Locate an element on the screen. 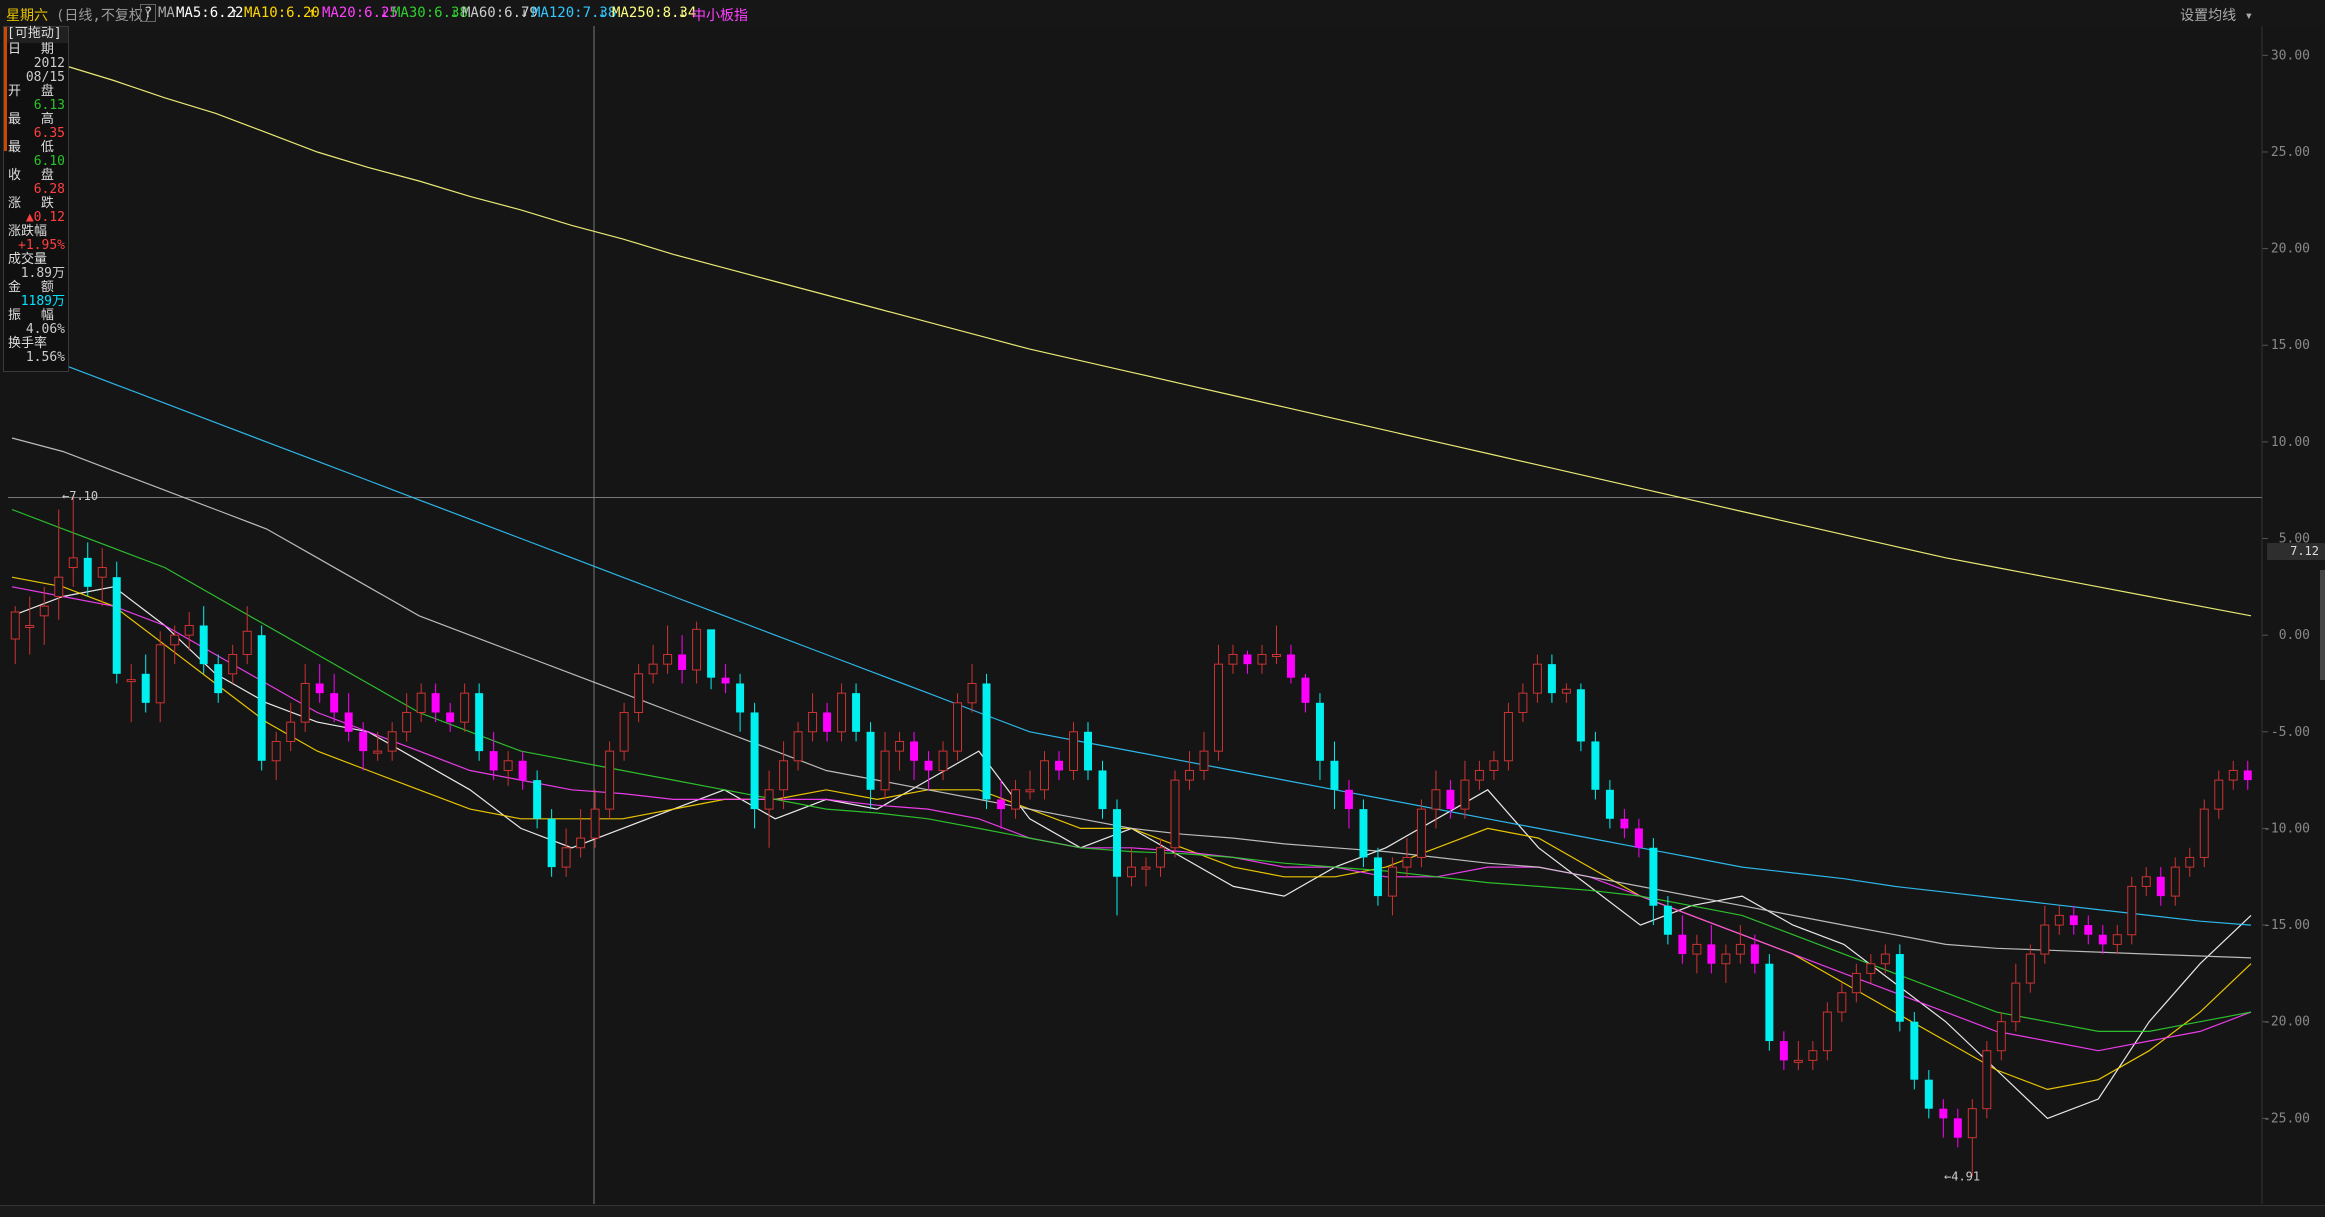 The height and width of the screenshot is (1217, 2325). y-axis-tick-label: 10.00 is located at coordinates (2290, 442).